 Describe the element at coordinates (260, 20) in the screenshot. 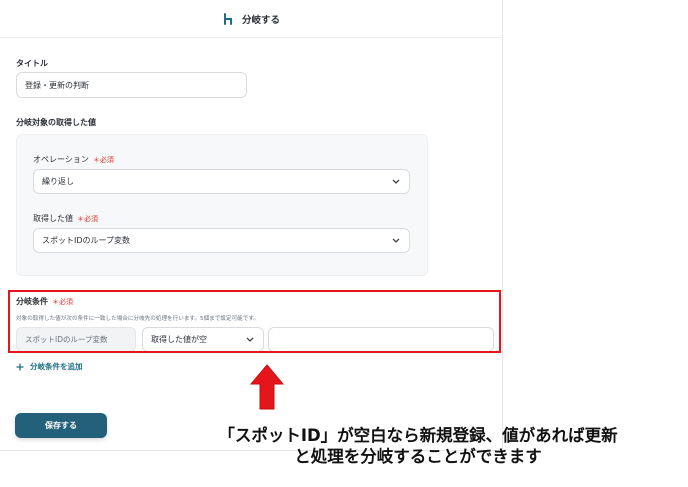

I see `panel-title: 分岐する` at that location.